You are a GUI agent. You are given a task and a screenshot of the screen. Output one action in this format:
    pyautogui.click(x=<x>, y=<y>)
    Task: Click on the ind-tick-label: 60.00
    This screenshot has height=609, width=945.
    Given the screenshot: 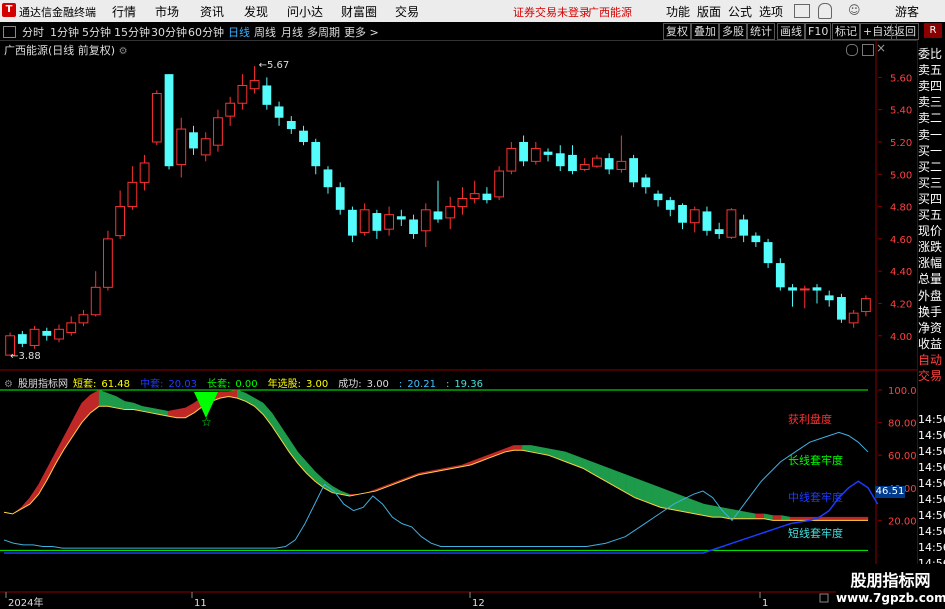 What is the action you would take?
    pyautogui.click(x=902, y=456)
    